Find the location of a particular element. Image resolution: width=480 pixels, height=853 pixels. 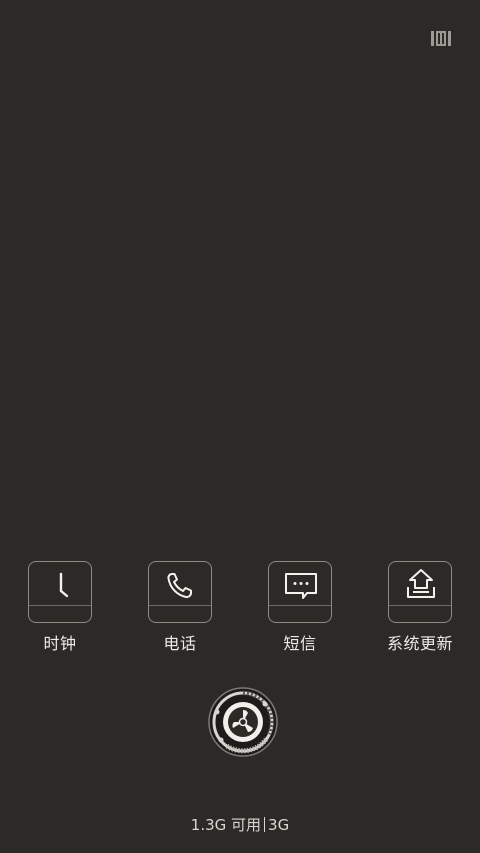

notification-shade-icon is located at coordinates (441, 38).